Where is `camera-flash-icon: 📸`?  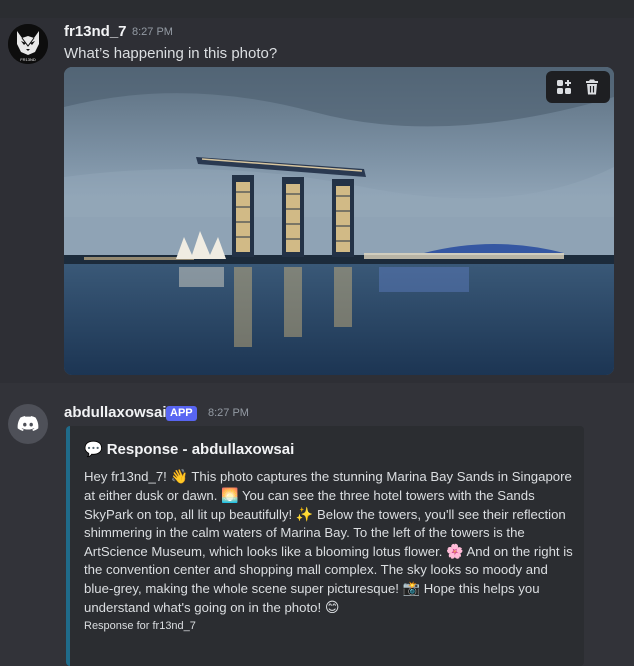 camera-flash-icon: 📸 is located at coordinates (411, 588).